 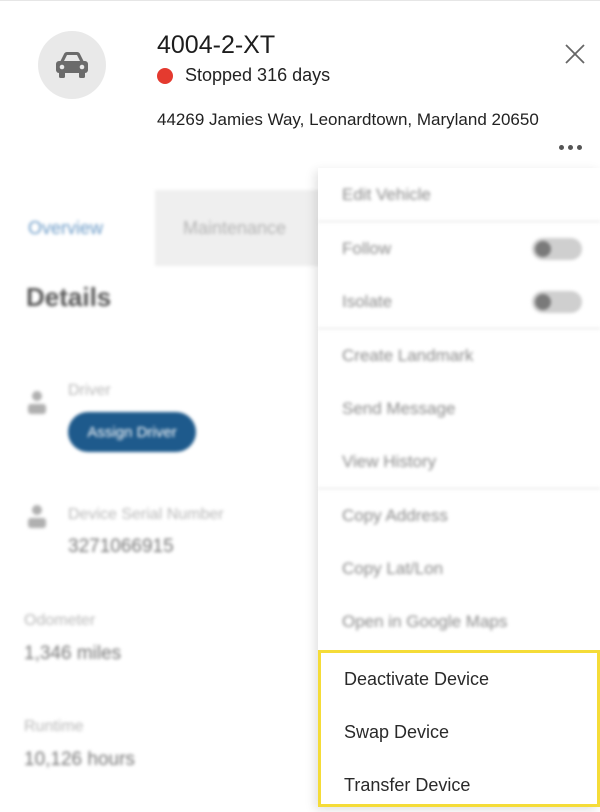 What do you see at coordinates (89, 390) in the screenshot?
I see `driver-label: Driver` at bounding box center [89, 390].